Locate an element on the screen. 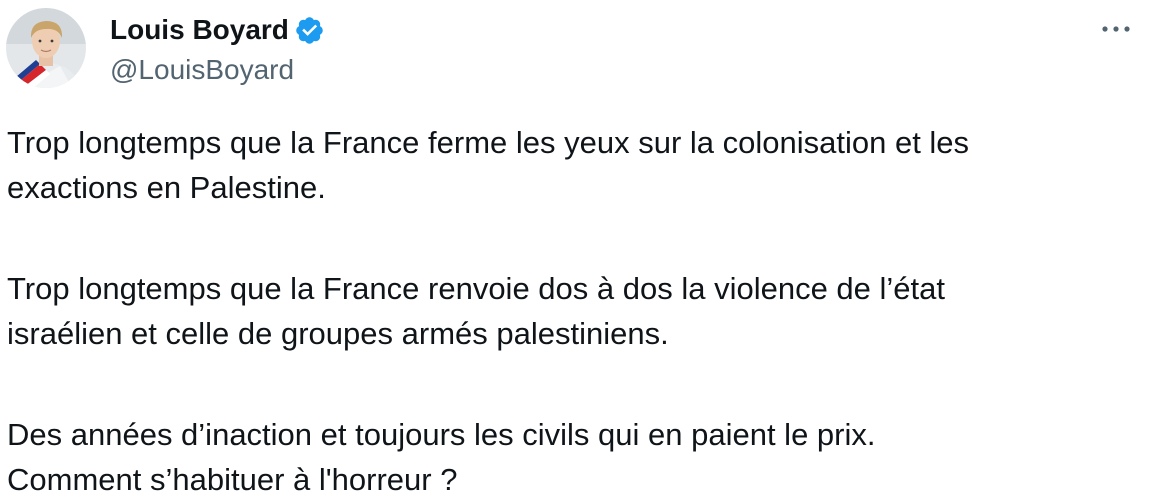  profile-photo-icon is located at coordinates (46, 48).